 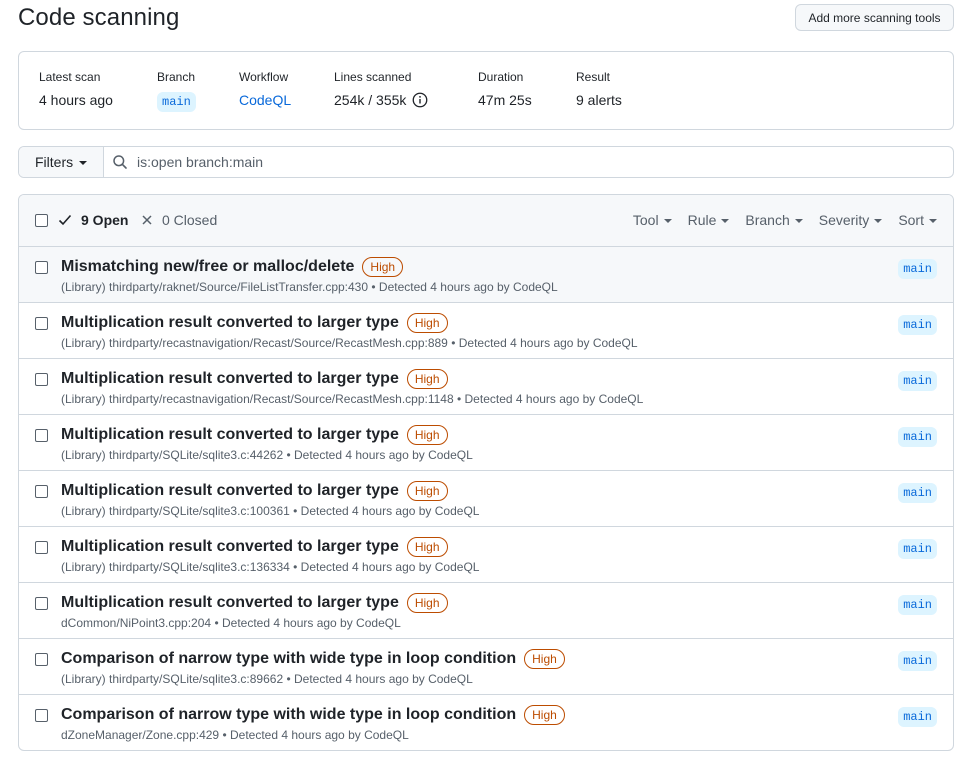 What do you see at coordinates (265, 100) in the screenshot?
I see `workflow-link: CodeQL` at bounding box center [265, 100].